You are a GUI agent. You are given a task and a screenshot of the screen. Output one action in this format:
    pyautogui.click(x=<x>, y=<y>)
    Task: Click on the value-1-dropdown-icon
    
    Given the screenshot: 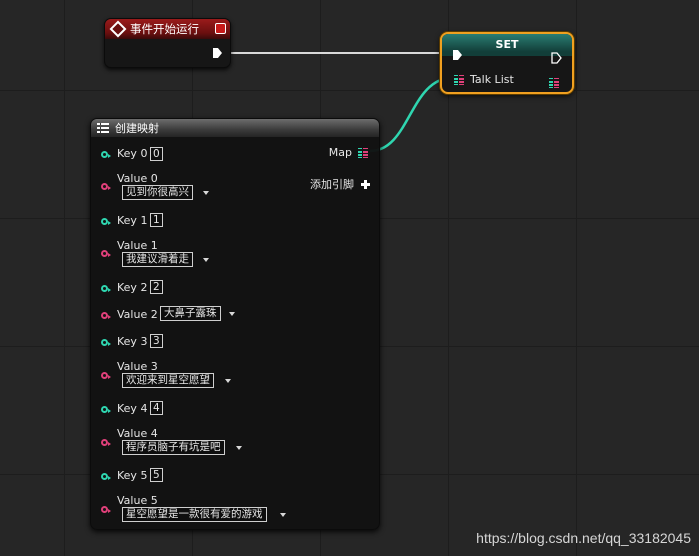 What is the action you would take?
    pyautogui.click(x=206, y=260)
    